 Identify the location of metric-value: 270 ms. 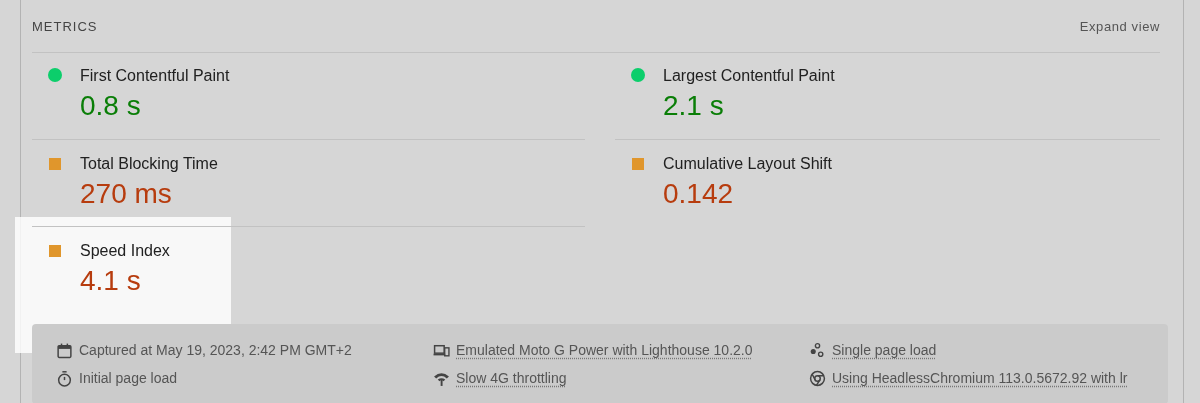
(126, 194).